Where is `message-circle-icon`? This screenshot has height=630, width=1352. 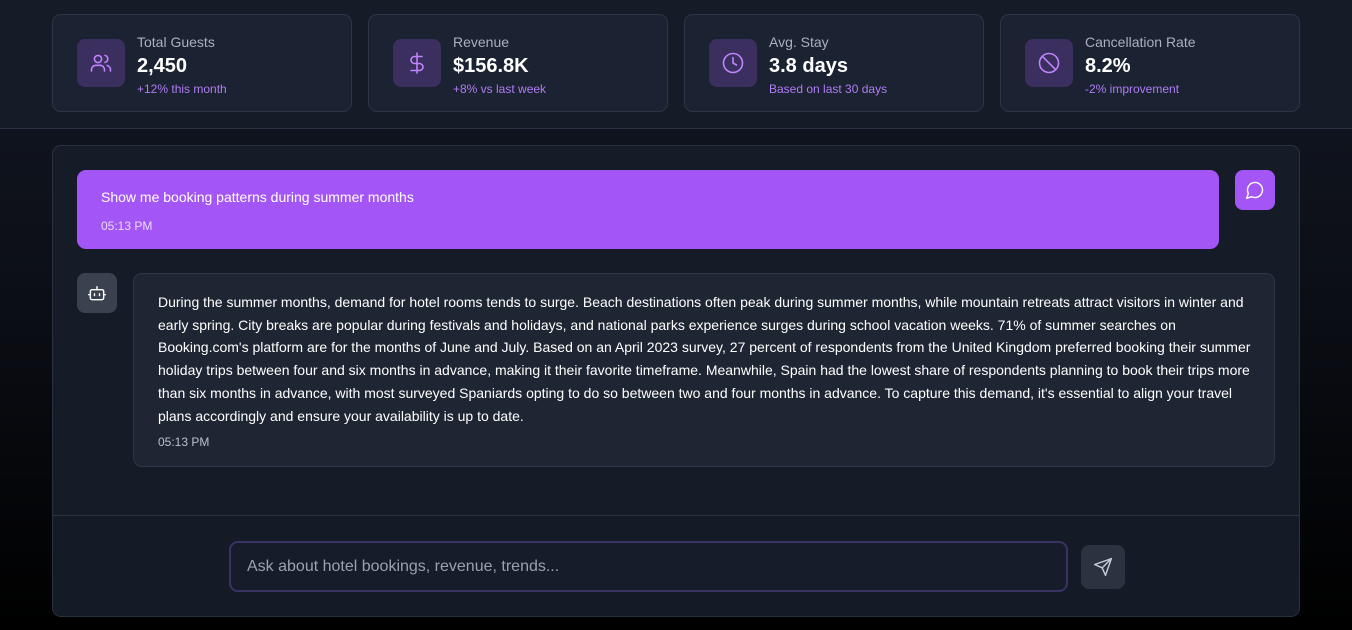 message-circle-icon is located at coordinates (1255, 190).